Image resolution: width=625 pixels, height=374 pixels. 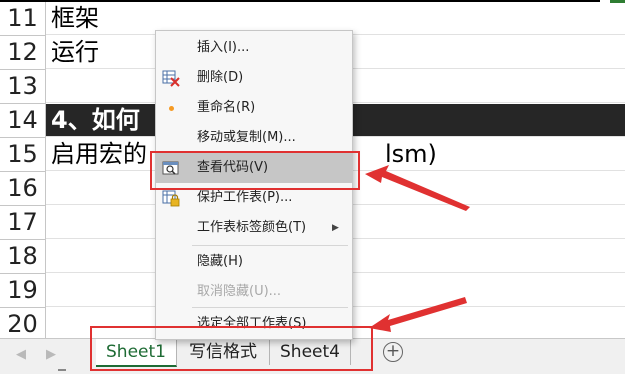 What do you see at coordinates (417, 188) in the screenshot?
I see `arrow-to-view-code` at bounding box center [417, 188].